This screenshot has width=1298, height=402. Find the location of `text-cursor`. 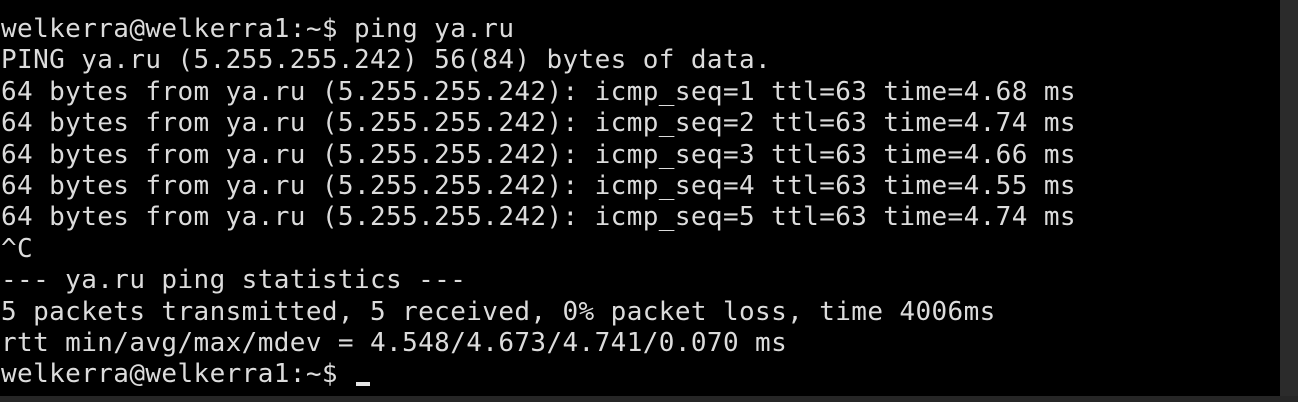

text-cursor is located at coordinates (362, 384).